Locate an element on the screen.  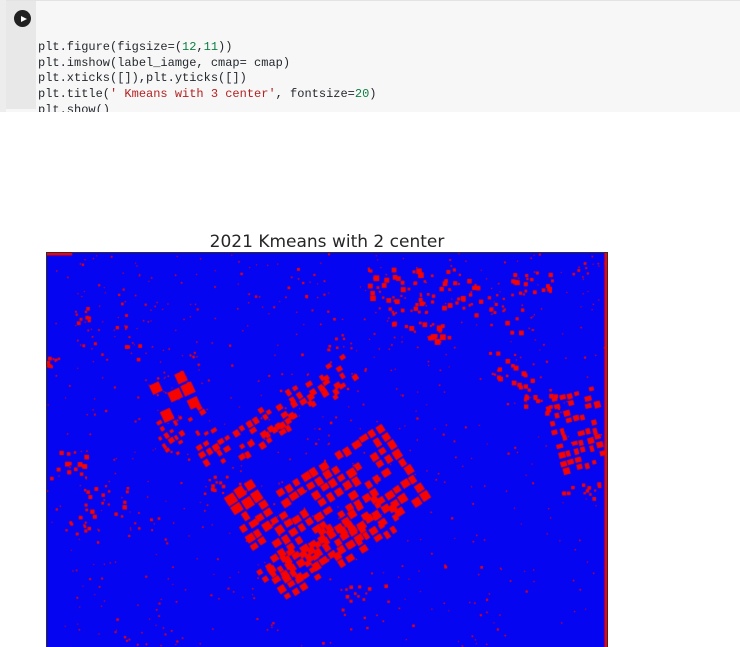
run-cell-button is located at coordinates (22, 18).